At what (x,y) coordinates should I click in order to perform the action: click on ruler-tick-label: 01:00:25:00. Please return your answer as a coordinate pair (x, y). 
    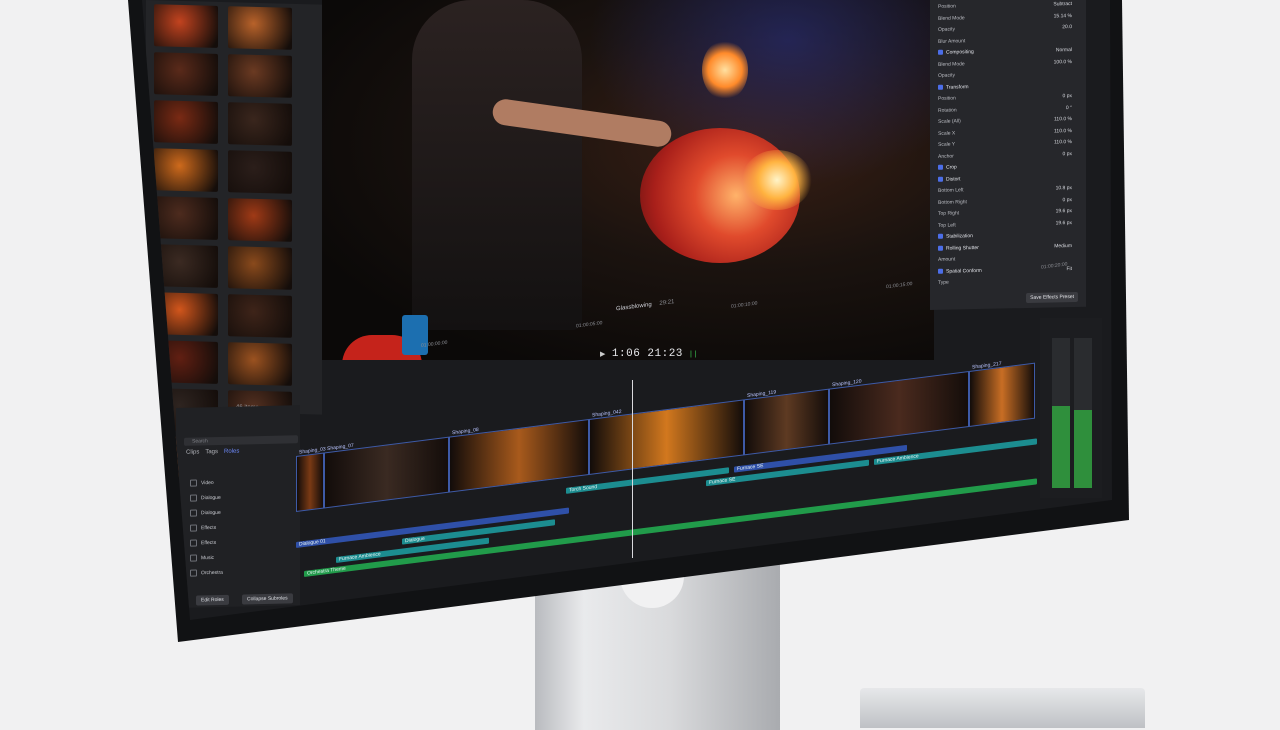
    Looking at the image, I should click on (1209, 246).